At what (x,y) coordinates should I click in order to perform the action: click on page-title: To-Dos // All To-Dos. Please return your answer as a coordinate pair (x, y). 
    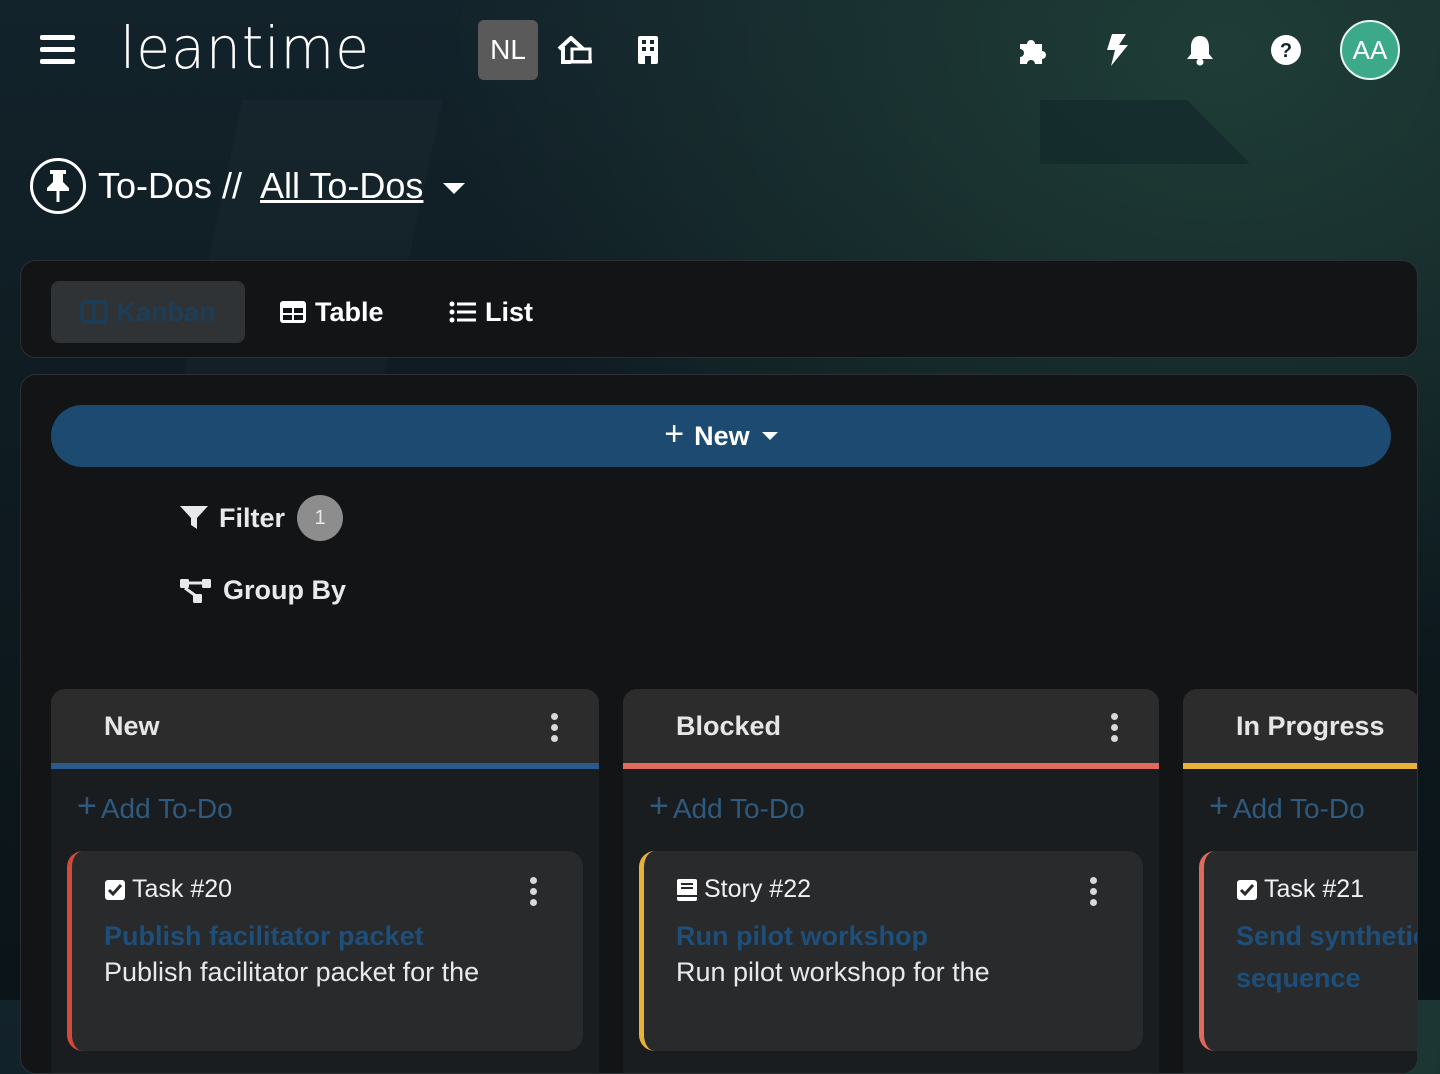
    Looking at the image, I should click on (248, 186).